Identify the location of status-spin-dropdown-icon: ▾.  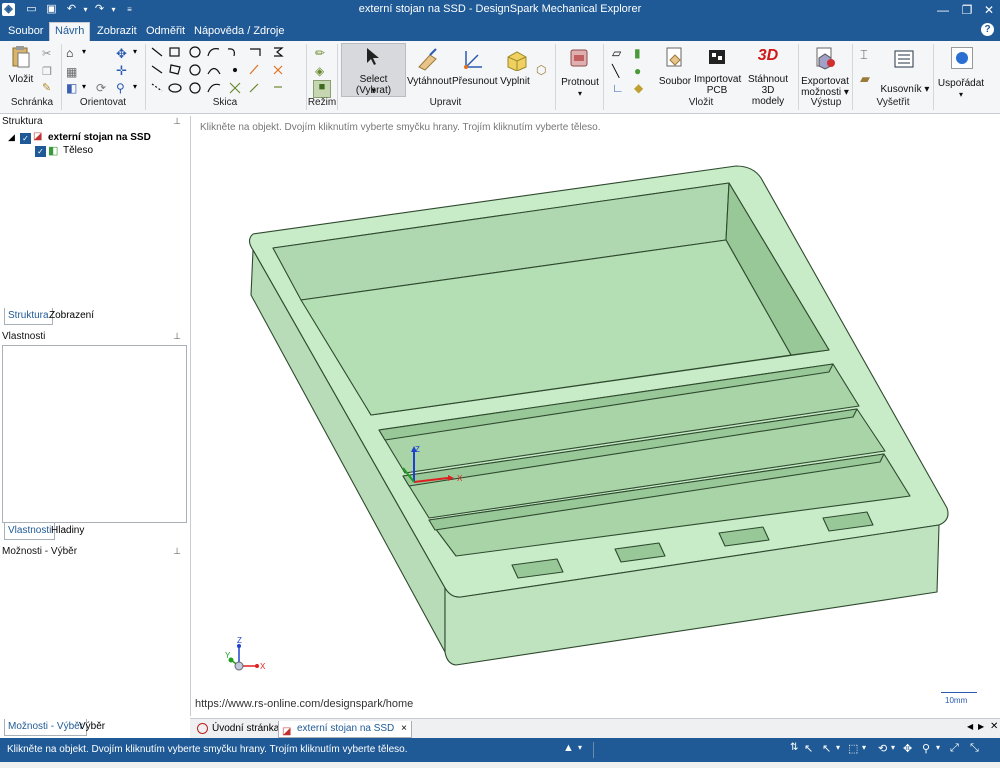
(893, 747).